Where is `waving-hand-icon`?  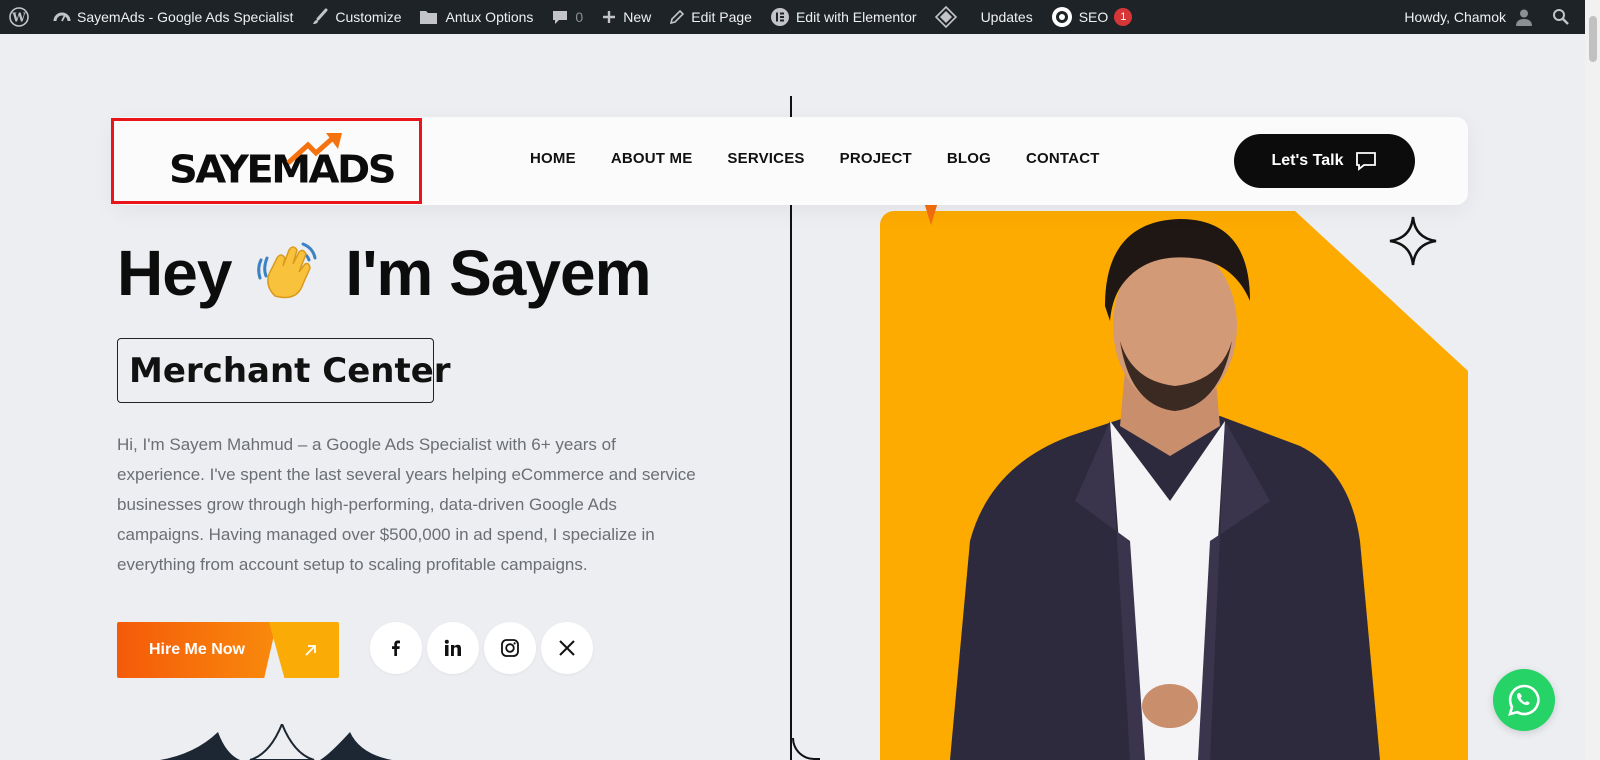 waving-hand-icon is located at coordinates (287, 270).